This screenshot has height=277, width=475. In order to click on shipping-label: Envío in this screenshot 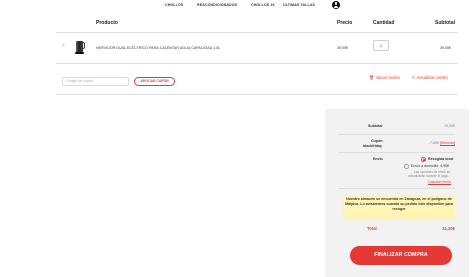, I will do `click(378, 159)`.